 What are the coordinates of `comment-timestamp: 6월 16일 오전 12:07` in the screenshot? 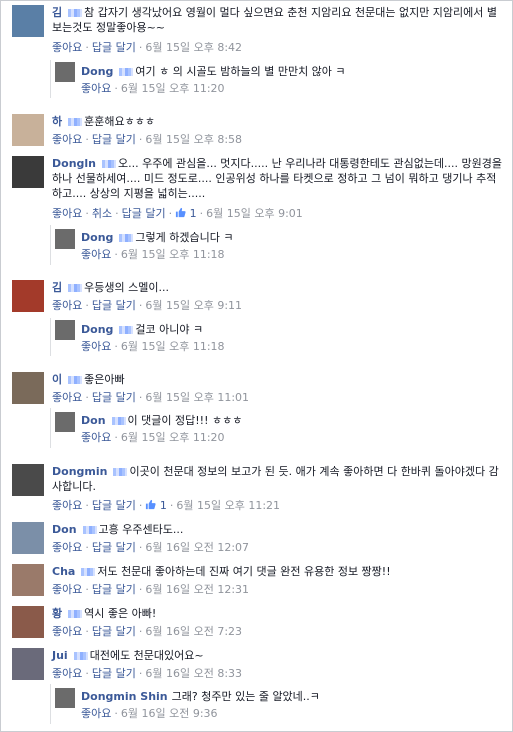 It's located at (197, 547).